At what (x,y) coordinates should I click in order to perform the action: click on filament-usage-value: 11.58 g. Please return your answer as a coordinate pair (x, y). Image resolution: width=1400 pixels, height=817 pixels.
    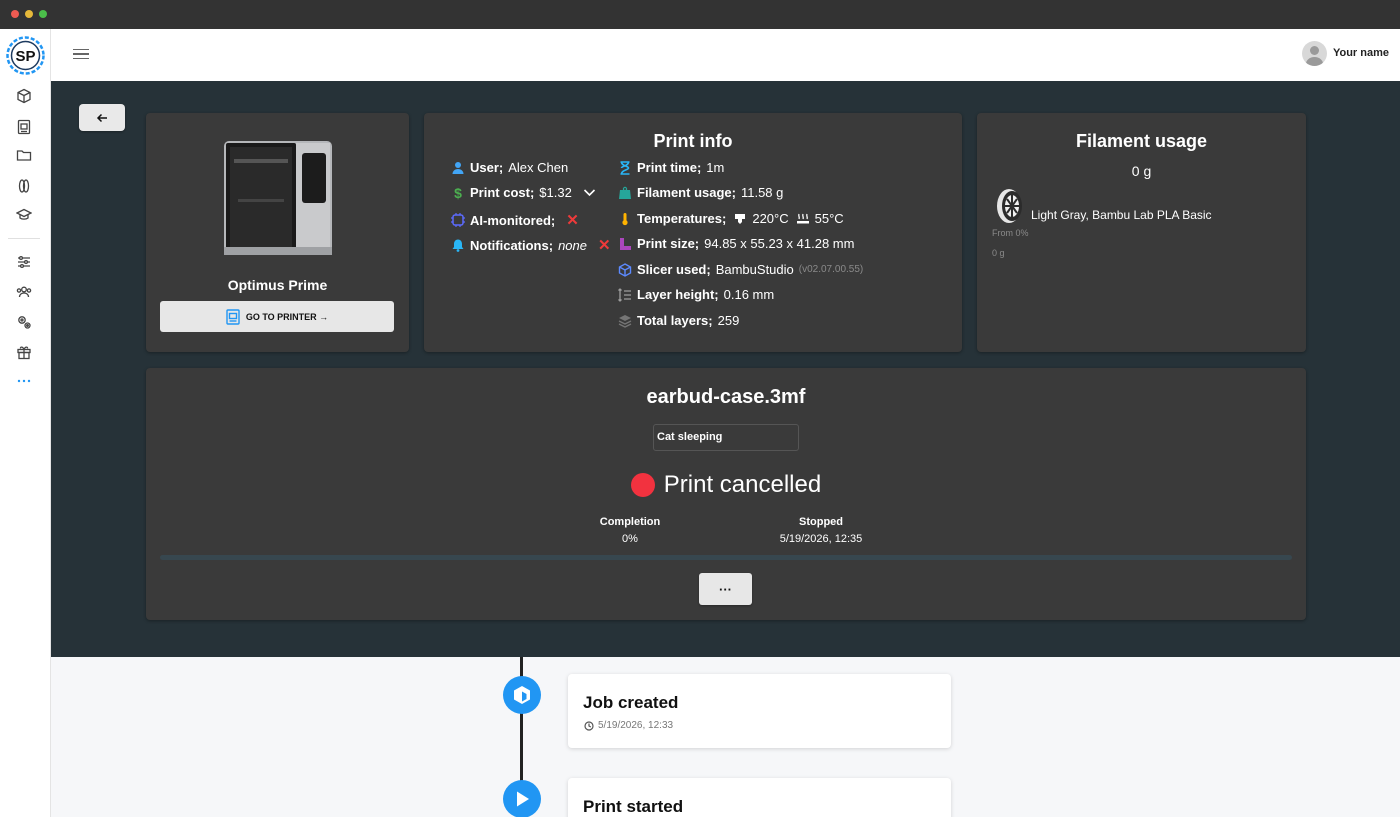
    Looking at the image, I should click on (762, 192).